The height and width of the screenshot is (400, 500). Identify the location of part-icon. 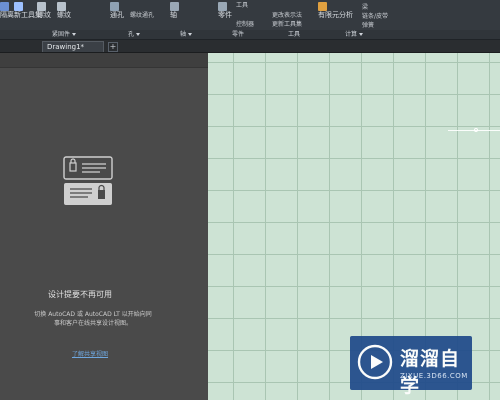
(222, 6).